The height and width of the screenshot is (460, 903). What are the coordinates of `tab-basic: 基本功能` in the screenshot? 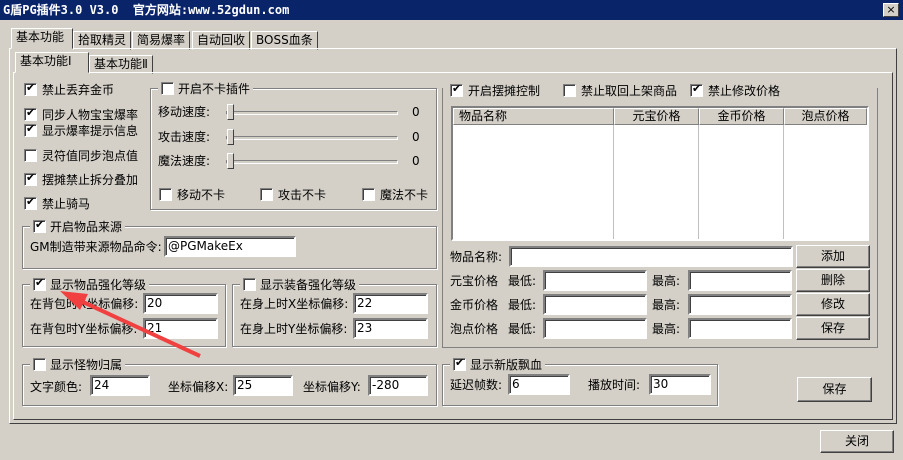 It's located at (42, 38).